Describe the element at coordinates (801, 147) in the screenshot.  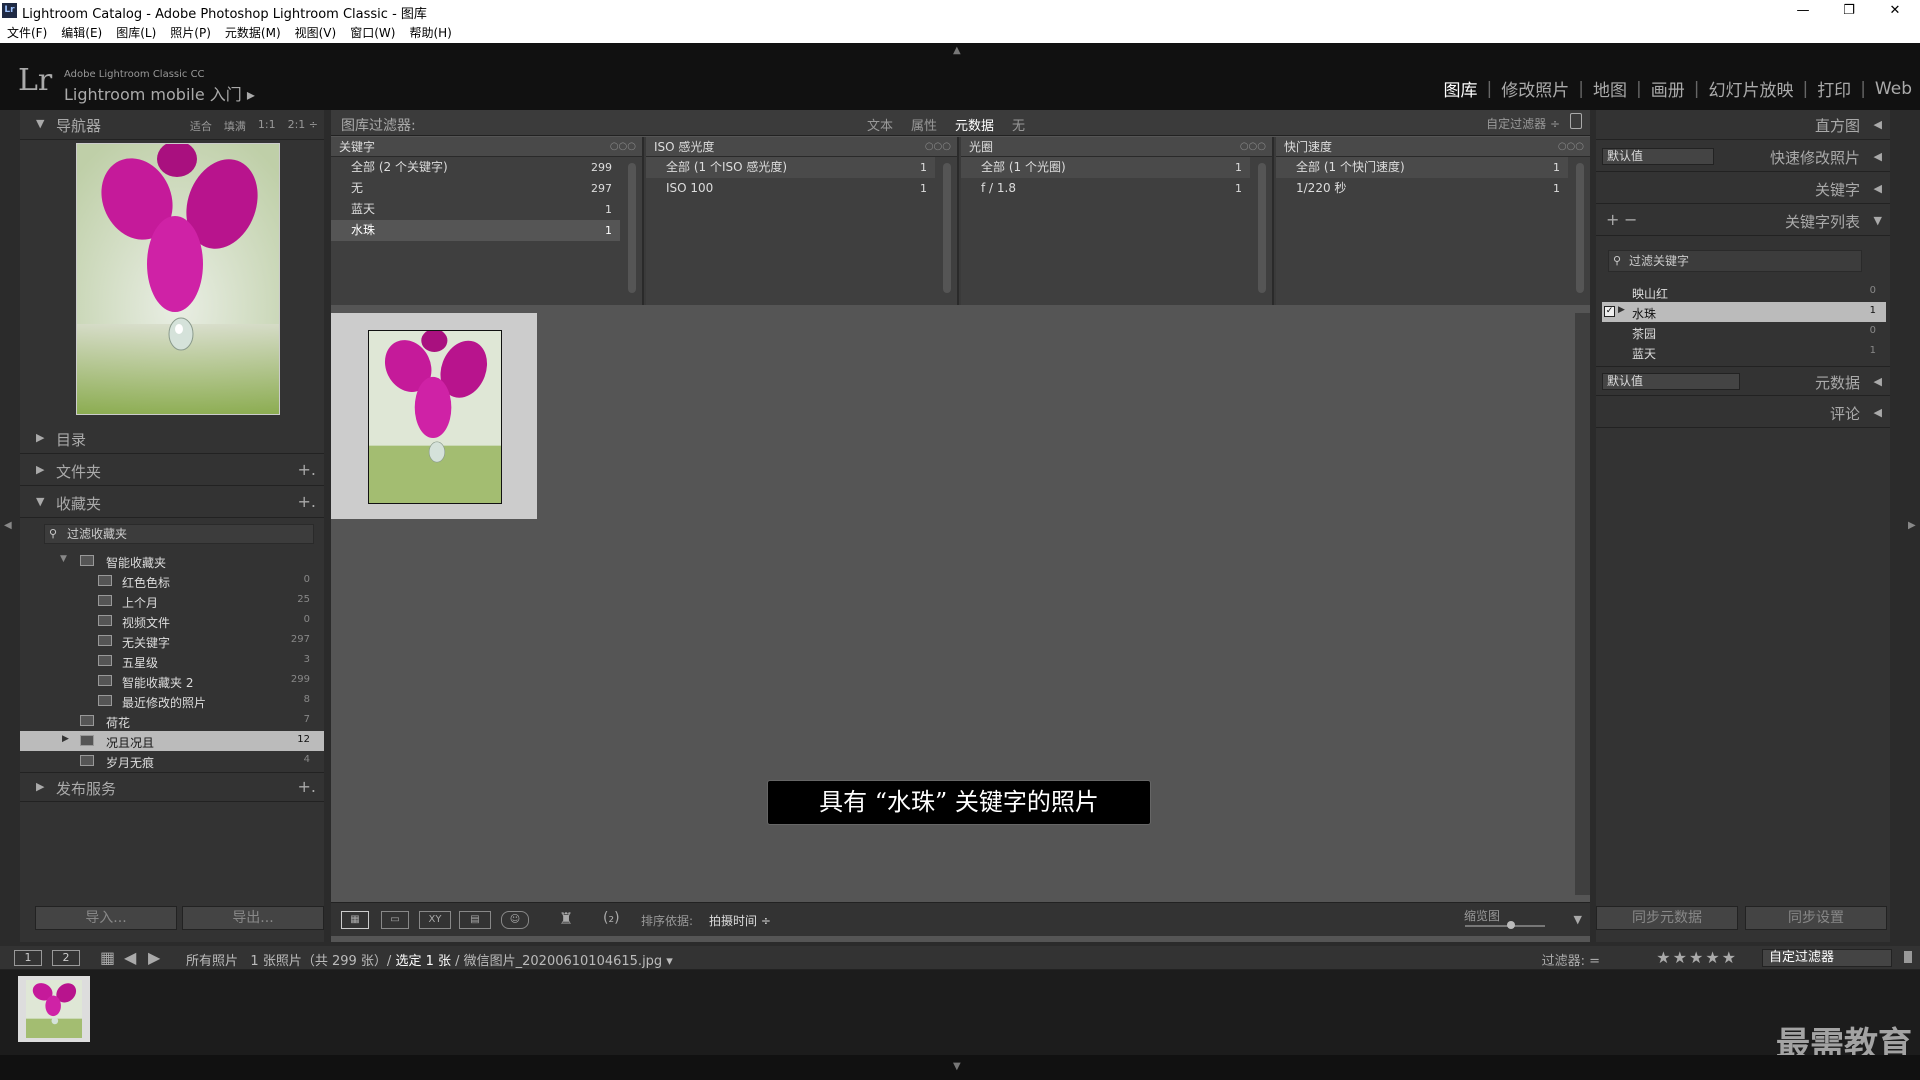
I see `column-header: ISO 感光度` at that location.